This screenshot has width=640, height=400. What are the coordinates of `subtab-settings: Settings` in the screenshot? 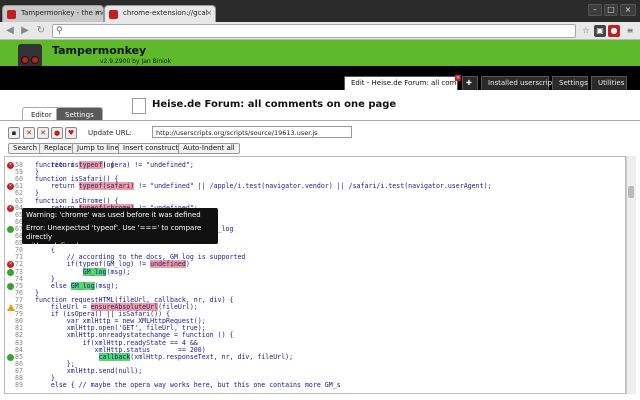 It's located at (79, 114).